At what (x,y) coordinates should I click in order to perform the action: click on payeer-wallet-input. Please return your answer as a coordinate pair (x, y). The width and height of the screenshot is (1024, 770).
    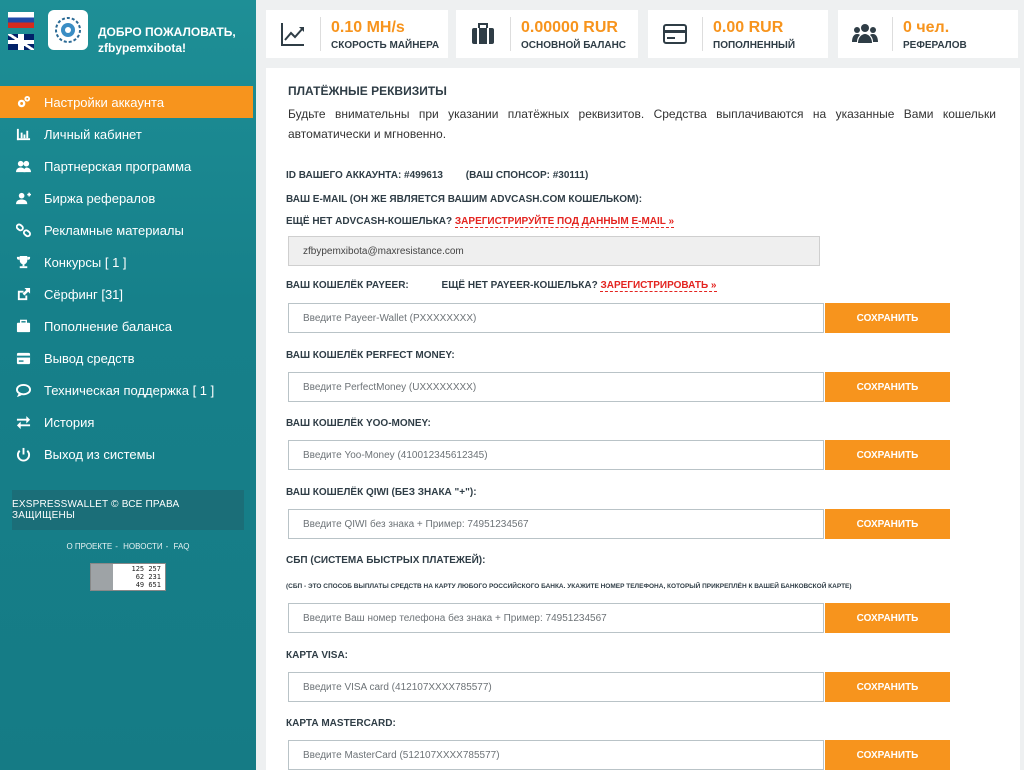
    Looking at the image, I should click on (556, 318).